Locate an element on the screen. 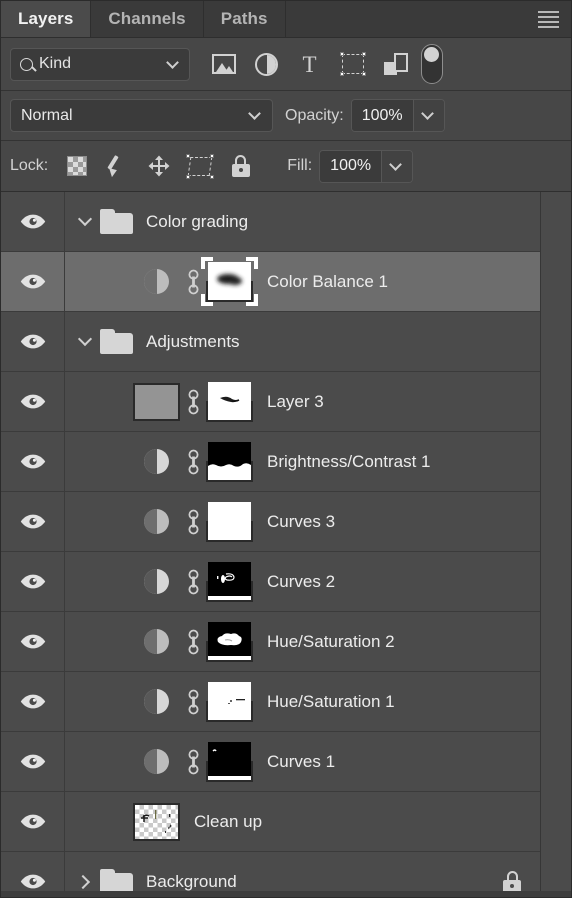 The image size is (572, 898). layer-row-body: Color grading is located at coordinates (302, 221).